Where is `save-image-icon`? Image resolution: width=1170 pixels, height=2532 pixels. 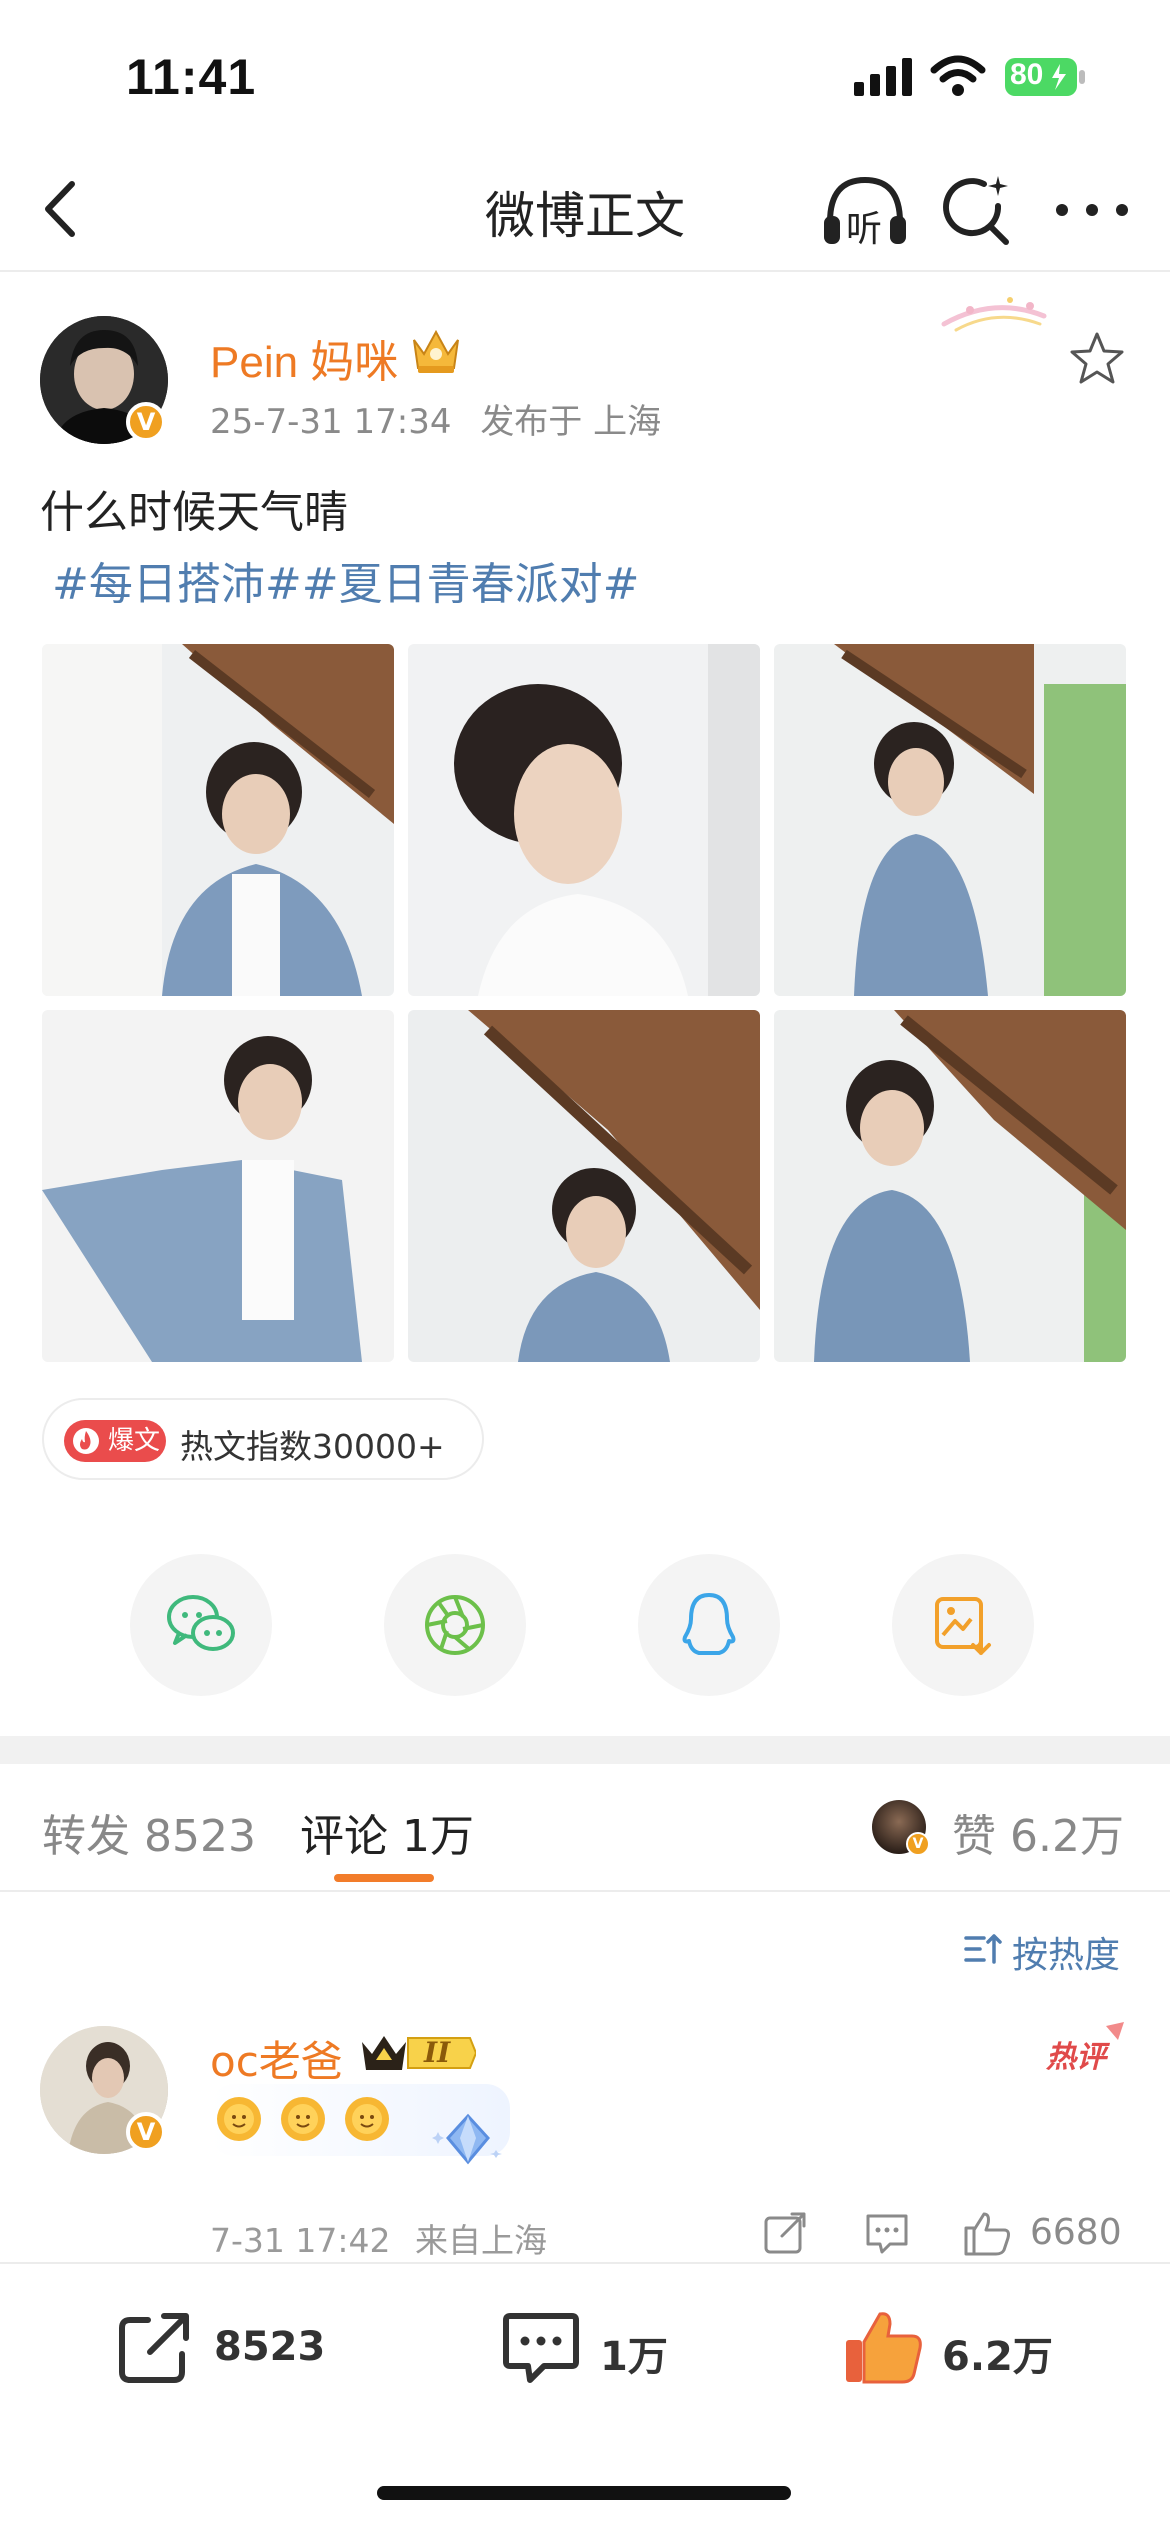 save-image-icon is located at coordinates (963, 1626).